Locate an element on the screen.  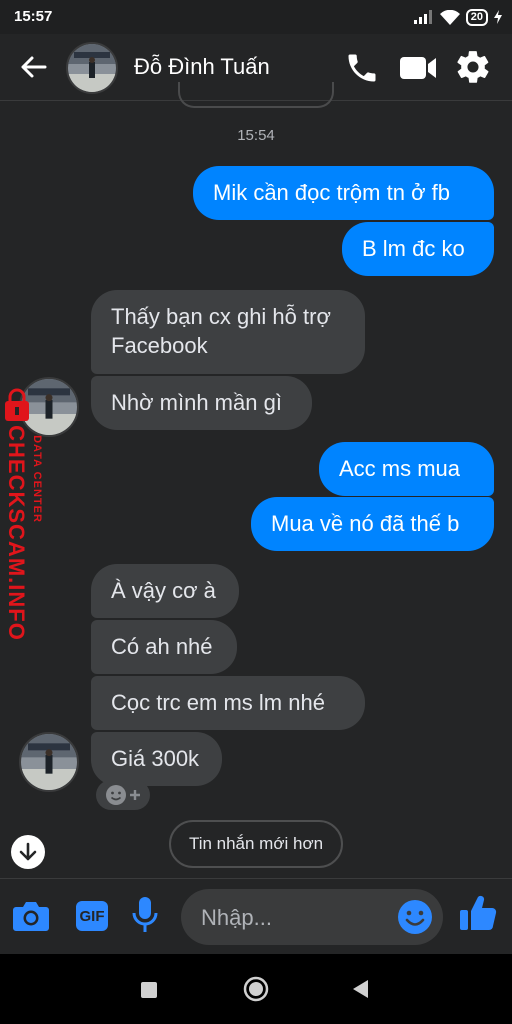
sent-message: Acc ms mua is located at coordinates (406, 469).